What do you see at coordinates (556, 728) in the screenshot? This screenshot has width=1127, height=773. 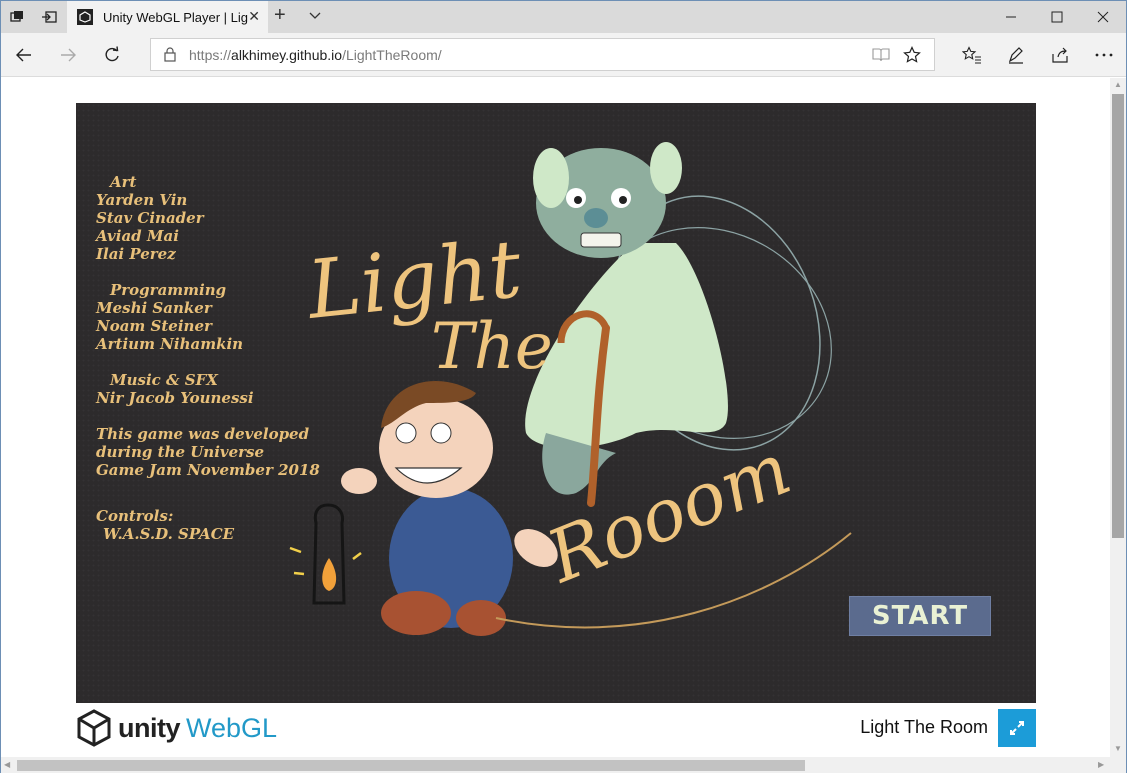 I see `unity-footer: unity WebGL Light The Room` at bounding box center [556, 728].